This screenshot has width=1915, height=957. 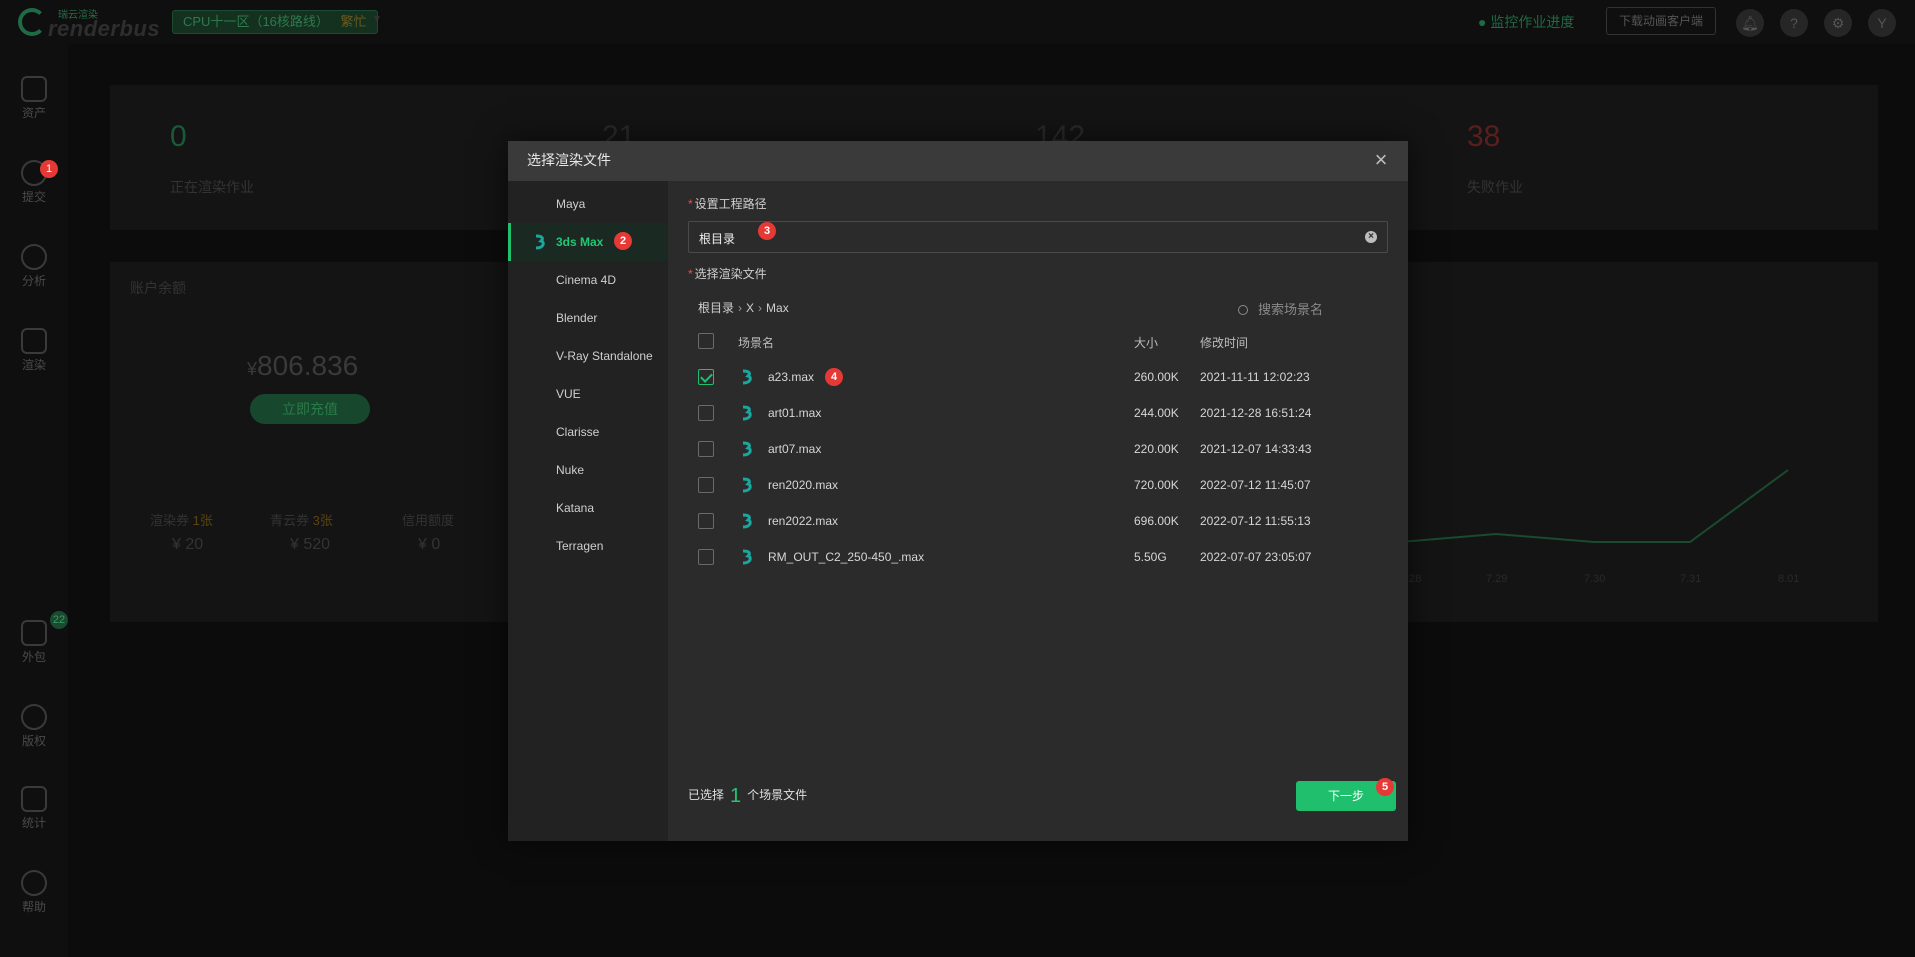 I want to click on sidebar-item-analyze: 分析, so click(x=34, y=266).